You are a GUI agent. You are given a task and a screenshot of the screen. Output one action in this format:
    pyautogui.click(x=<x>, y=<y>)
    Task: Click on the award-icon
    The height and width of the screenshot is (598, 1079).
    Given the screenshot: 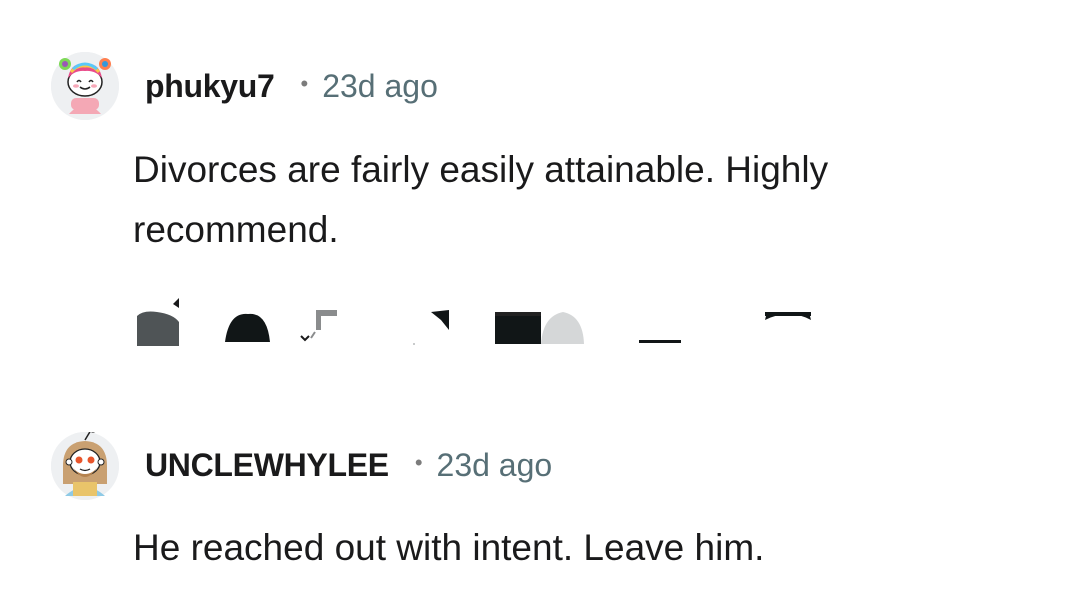 What is the action you would take?
    pyautogui.click(x=318, y=326)
    